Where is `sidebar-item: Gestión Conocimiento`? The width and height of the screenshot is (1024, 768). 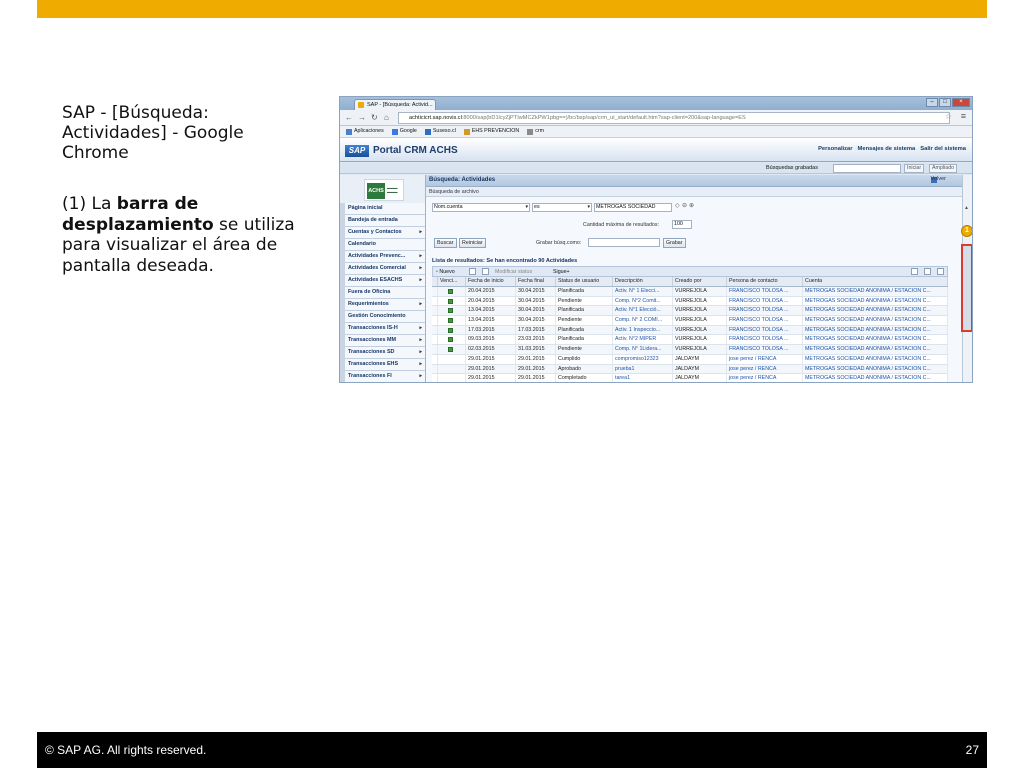
sidebar-item: Gestión Conocimiento is located at coordinates (385, 317).